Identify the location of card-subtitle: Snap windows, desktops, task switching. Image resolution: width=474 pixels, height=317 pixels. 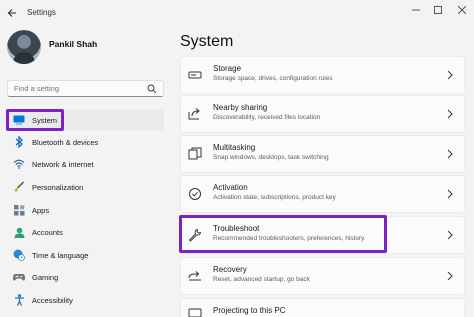
(271, 157).